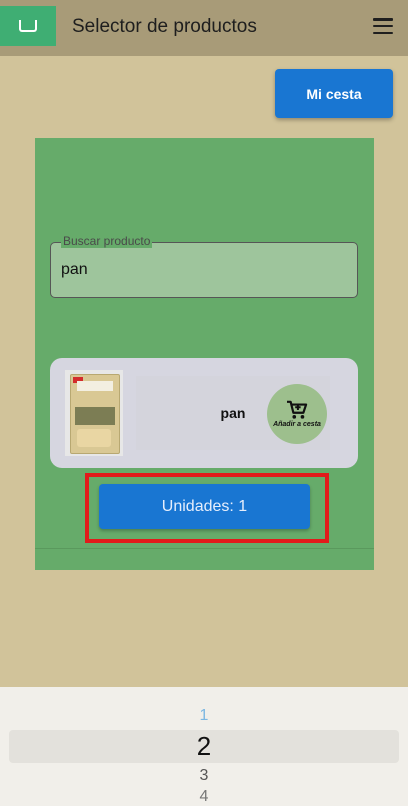 This screenshot has width=408, height=806. Describe the element at coordinates (297, 424) in the screenshot. I see `add-to-basket-label: Añadir a cesta` at that location.